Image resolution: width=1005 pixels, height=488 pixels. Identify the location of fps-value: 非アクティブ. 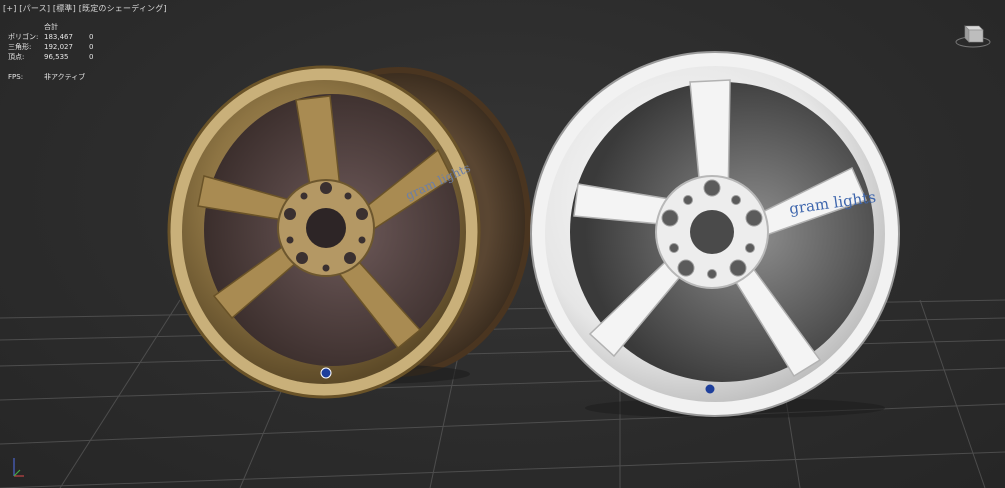
(65, 77).